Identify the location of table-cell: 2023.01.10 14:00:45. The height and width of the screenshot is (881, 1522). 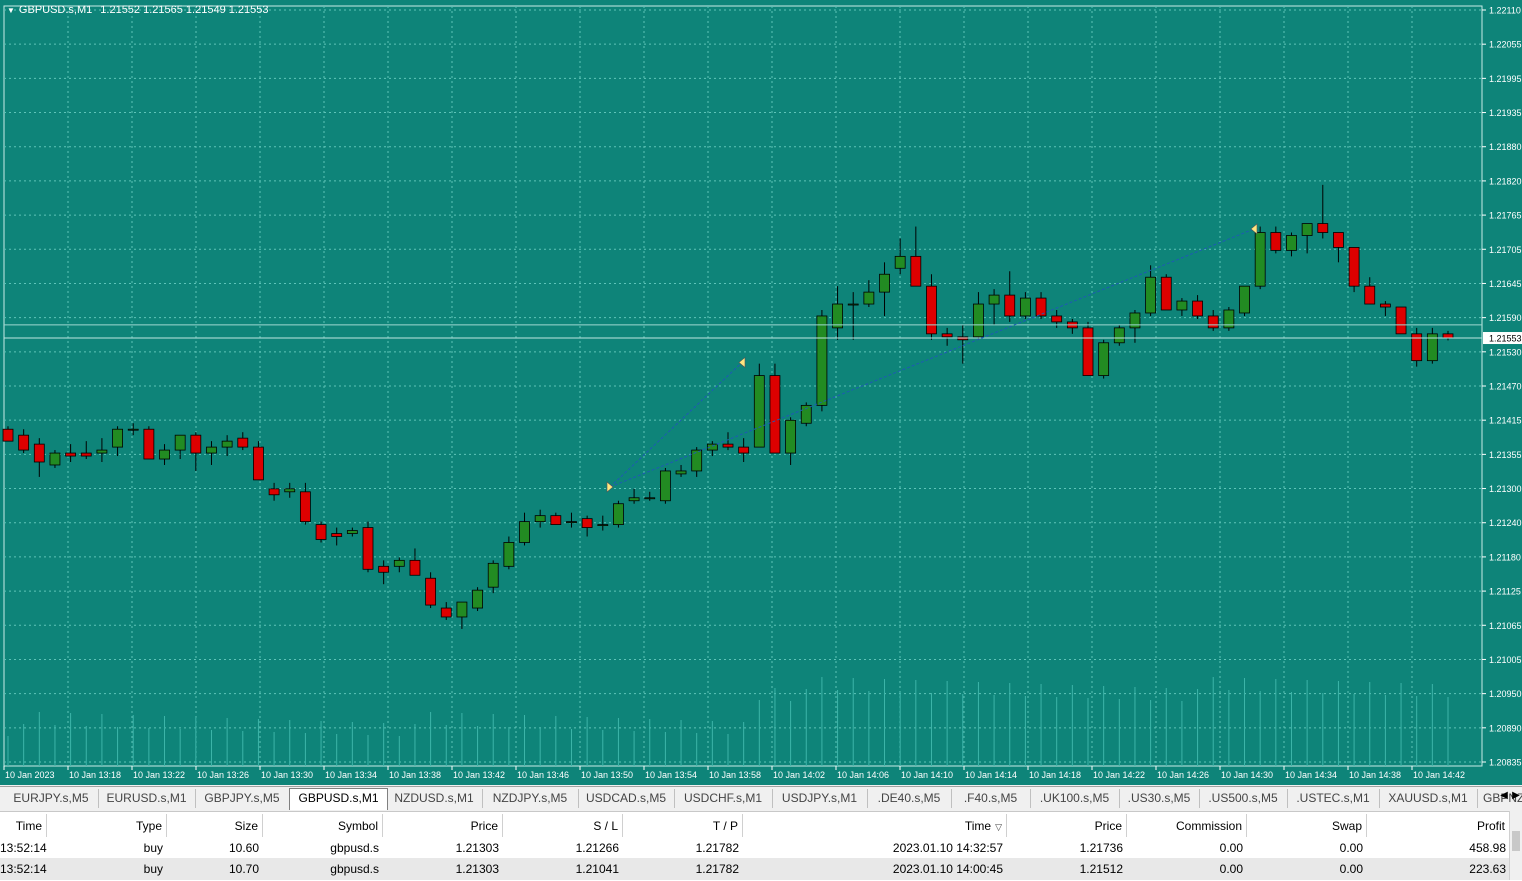
(947, 869).